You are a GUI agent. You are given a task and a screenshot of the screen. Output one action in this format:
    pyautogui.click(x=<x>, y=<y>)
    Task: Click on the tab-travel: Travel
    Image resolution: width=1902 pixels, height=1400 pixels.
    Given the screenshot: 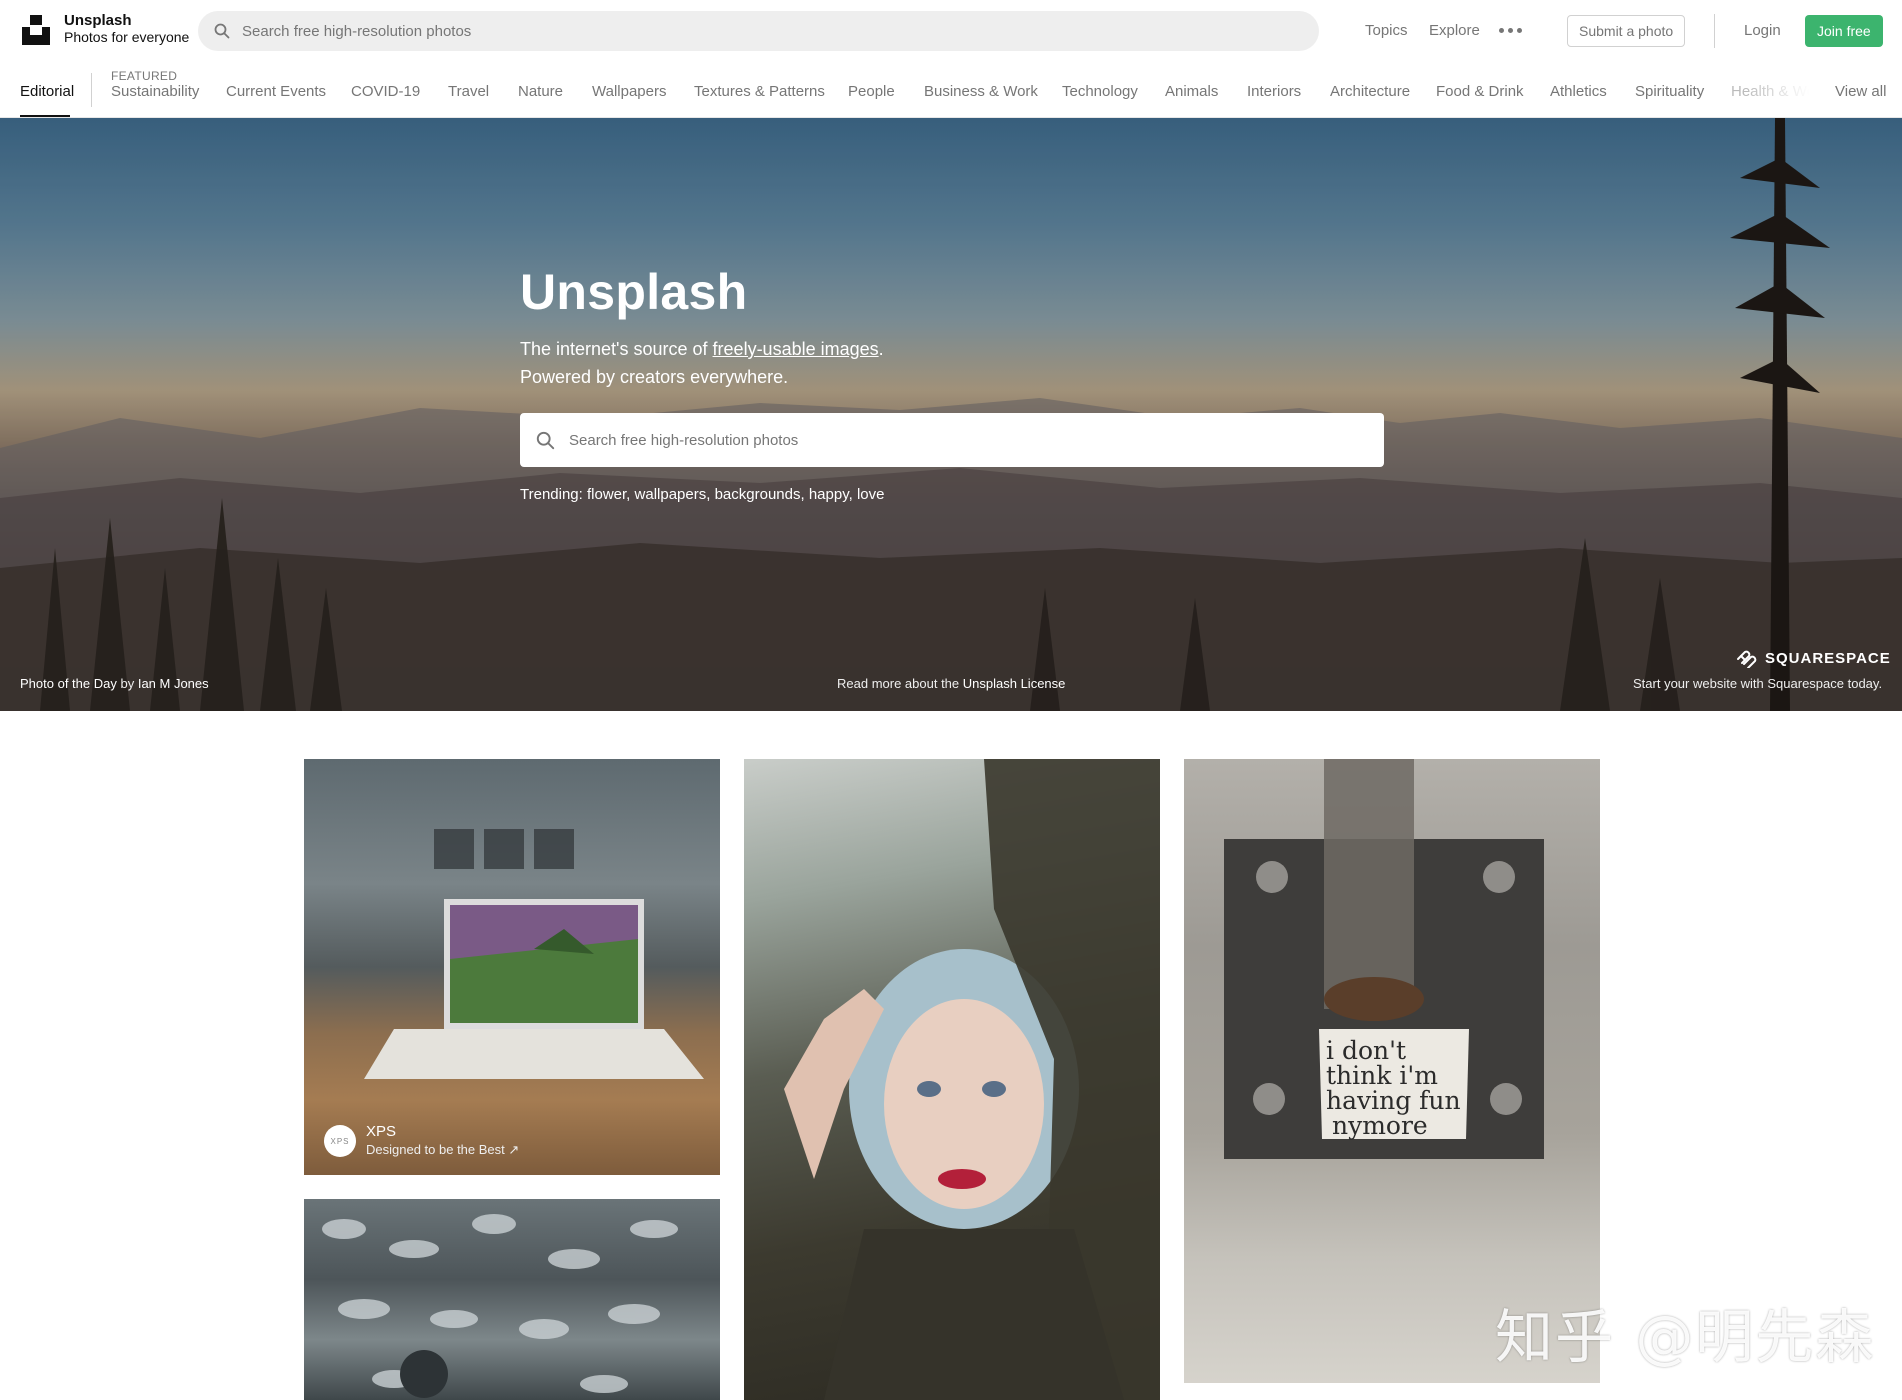 What is the action you would take?
    pyautogui.click(x=468, y=91)
    